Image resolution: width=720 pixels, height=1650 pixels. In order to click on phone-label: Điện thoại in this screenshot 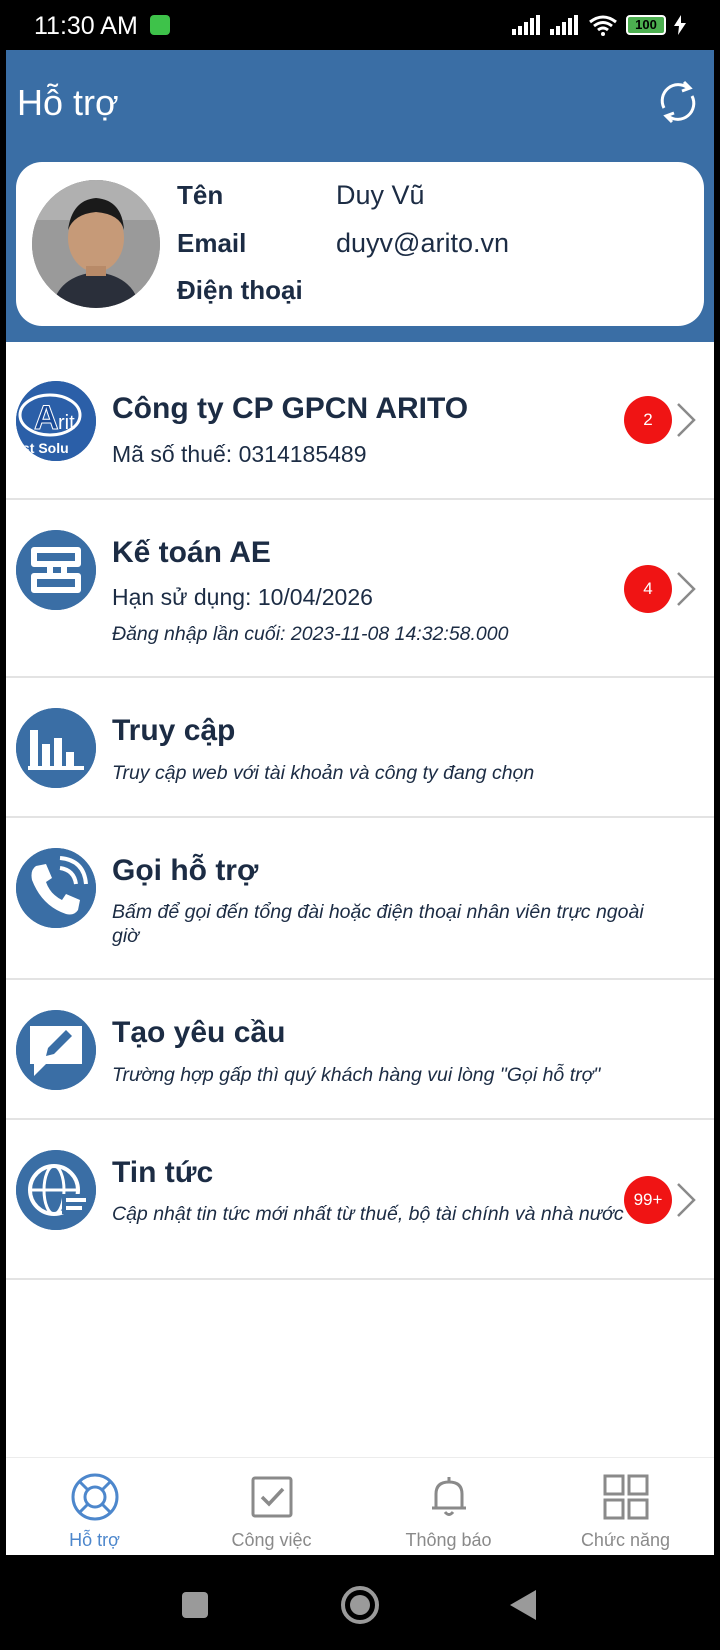, I will do `click(240, 290)`.